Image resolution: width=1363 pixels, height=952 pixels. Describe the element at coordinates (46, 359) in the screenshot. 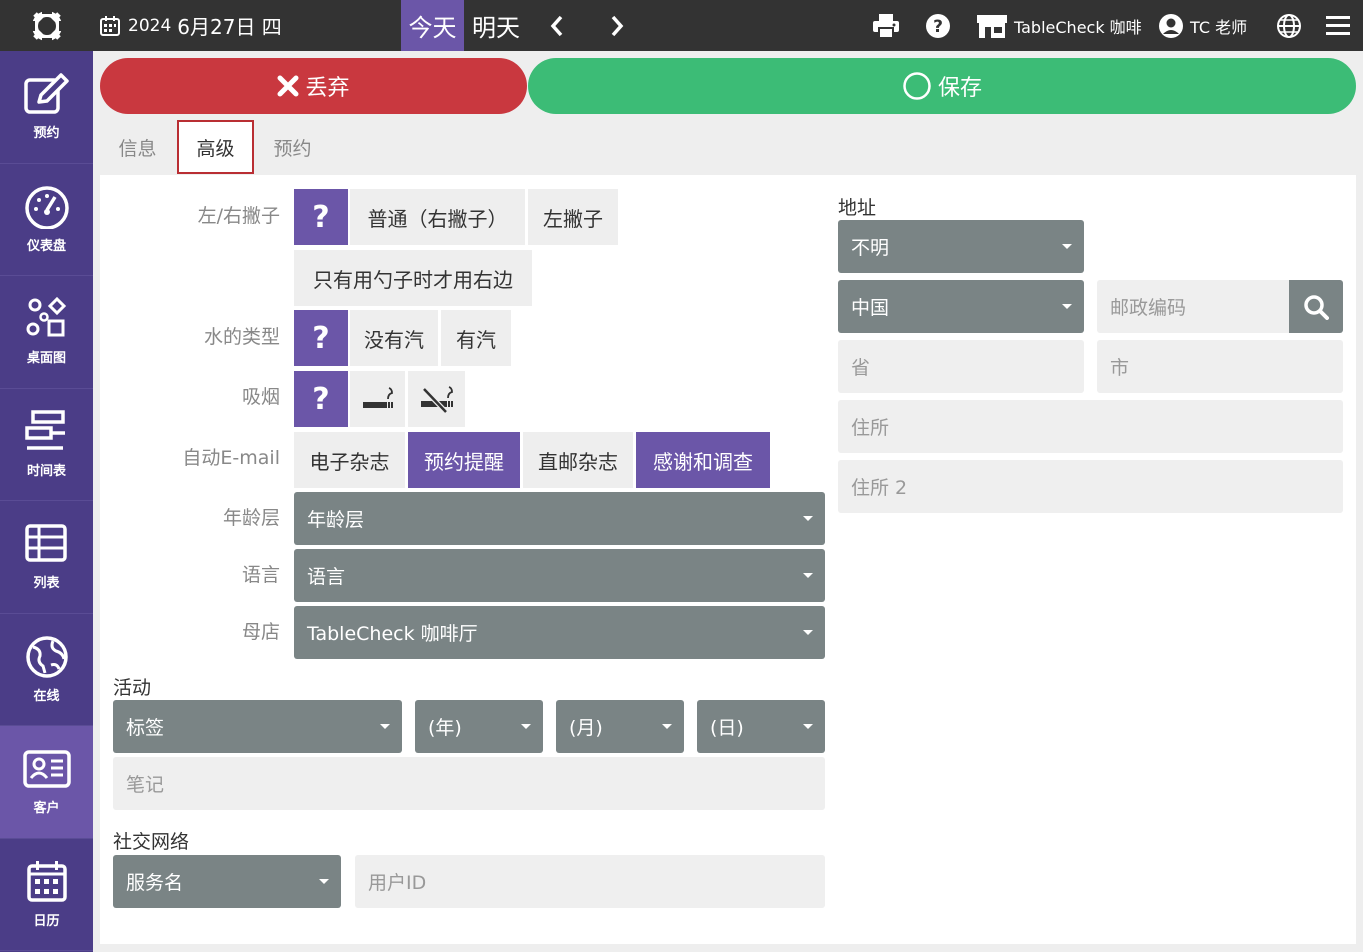

I see `sidebar-item-label: 桌面图` at that location.